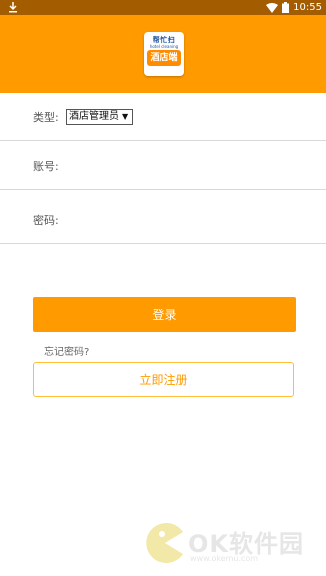 Image resolution: width=326 pixels, height=576 pixels. I want to click on status-bar: 10:55, so click(163, 7).